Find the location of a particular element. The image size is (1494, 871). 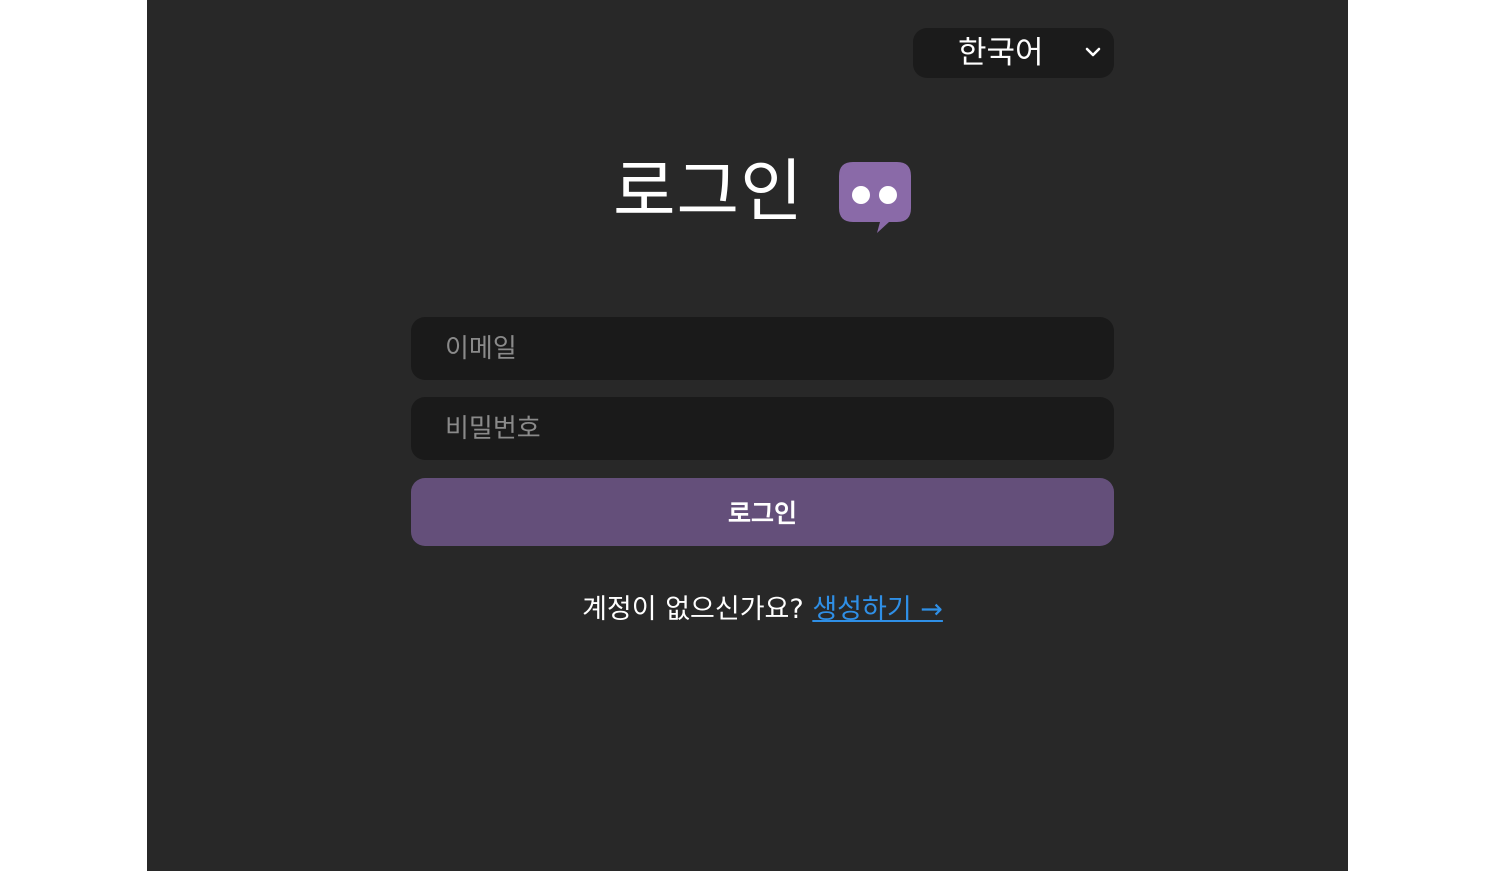

chevron-down-icon is located at coordinates (1093, 52).